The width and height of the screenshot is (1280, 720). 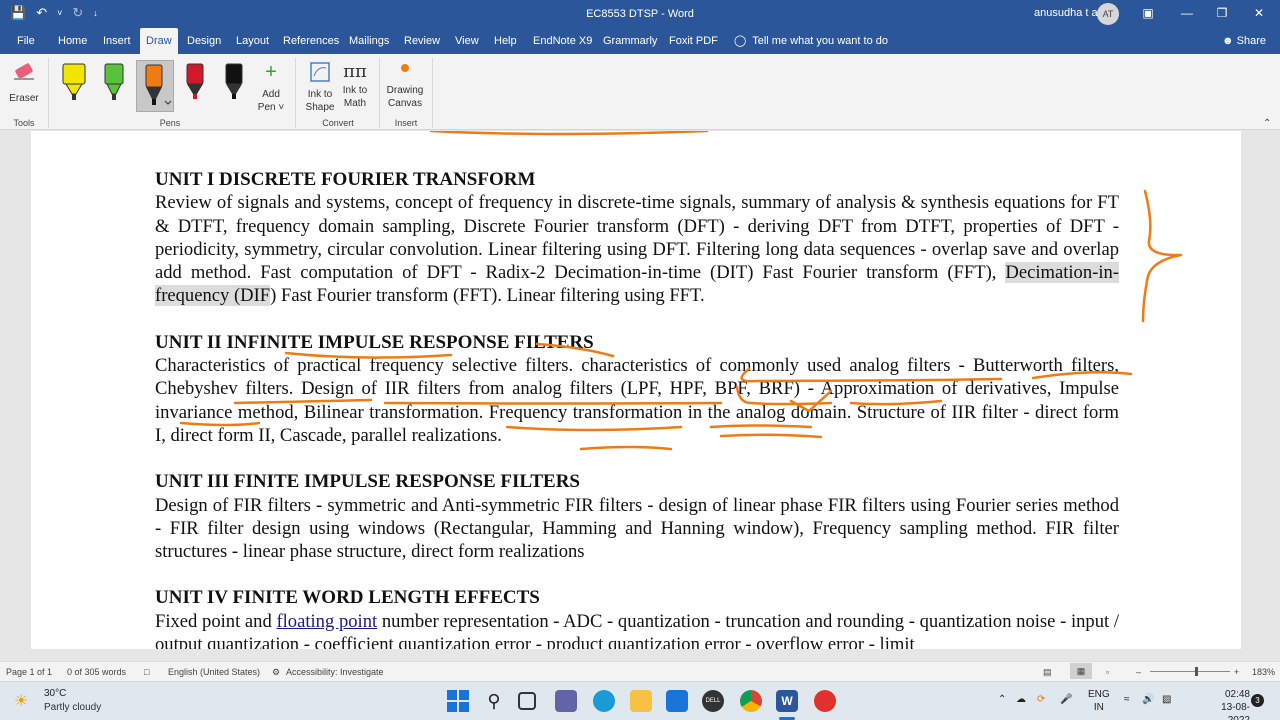 What do you see at coordinates (1127, 699) in the screenshot?
I see `wifi-icon: ≈` at bounding box center [1127, 699].